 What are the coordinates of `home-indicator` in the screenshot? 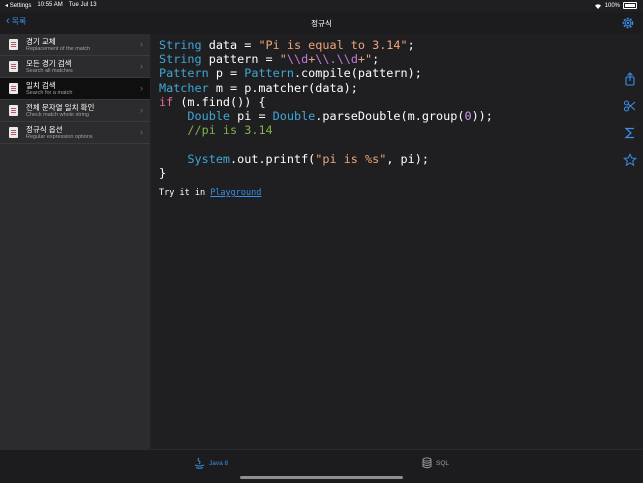 It's located at (321, 477).